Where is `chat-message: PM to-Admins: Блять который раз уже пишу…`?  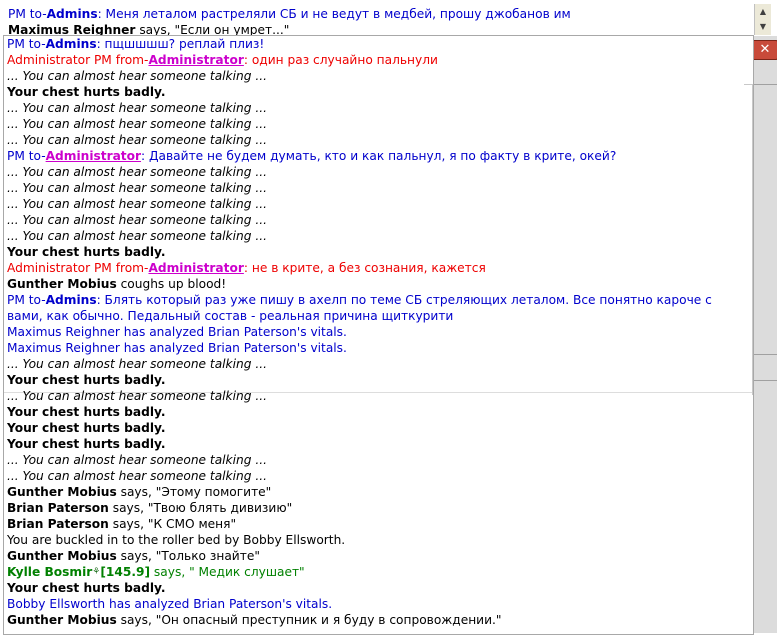
chat-message: PM to-Admins: Блять который раз уже пишу… is located at coordinates (359, 308).